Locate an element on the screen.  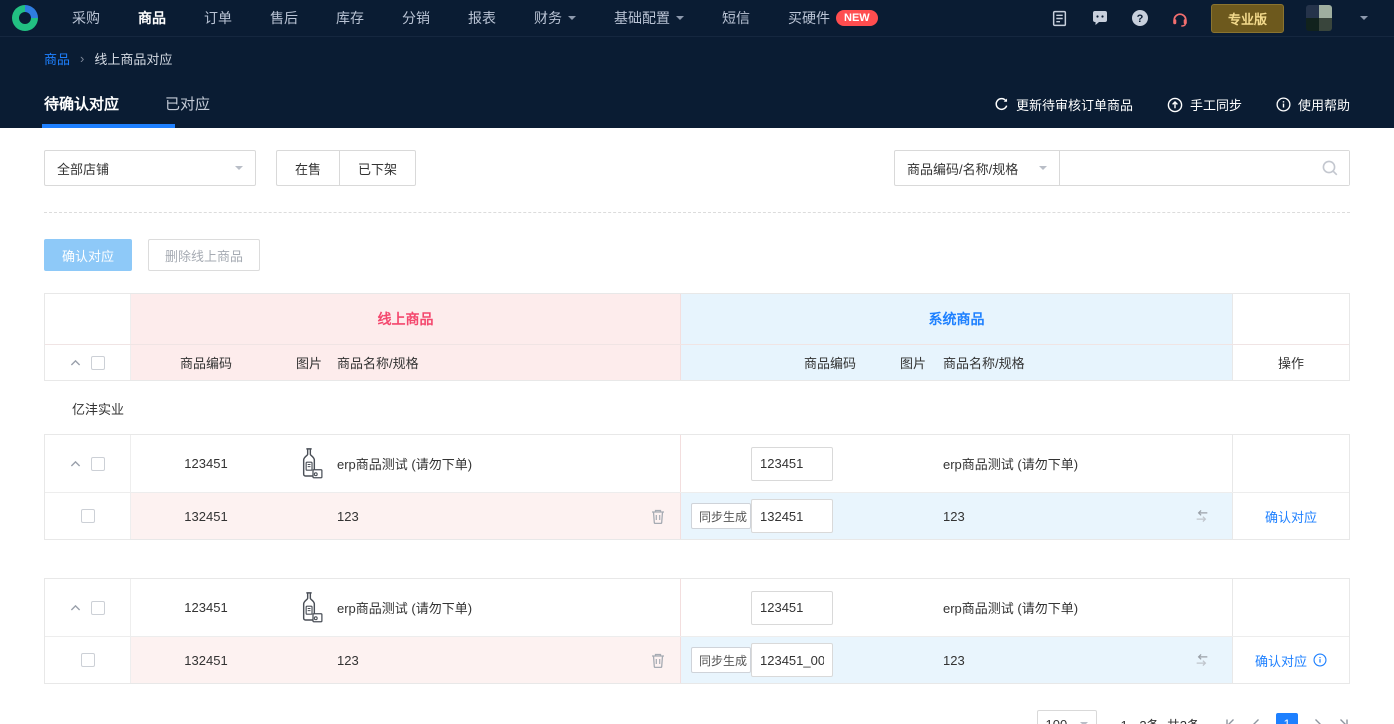
online-section-header: 线上商品 is located at coordinates (406, 319).